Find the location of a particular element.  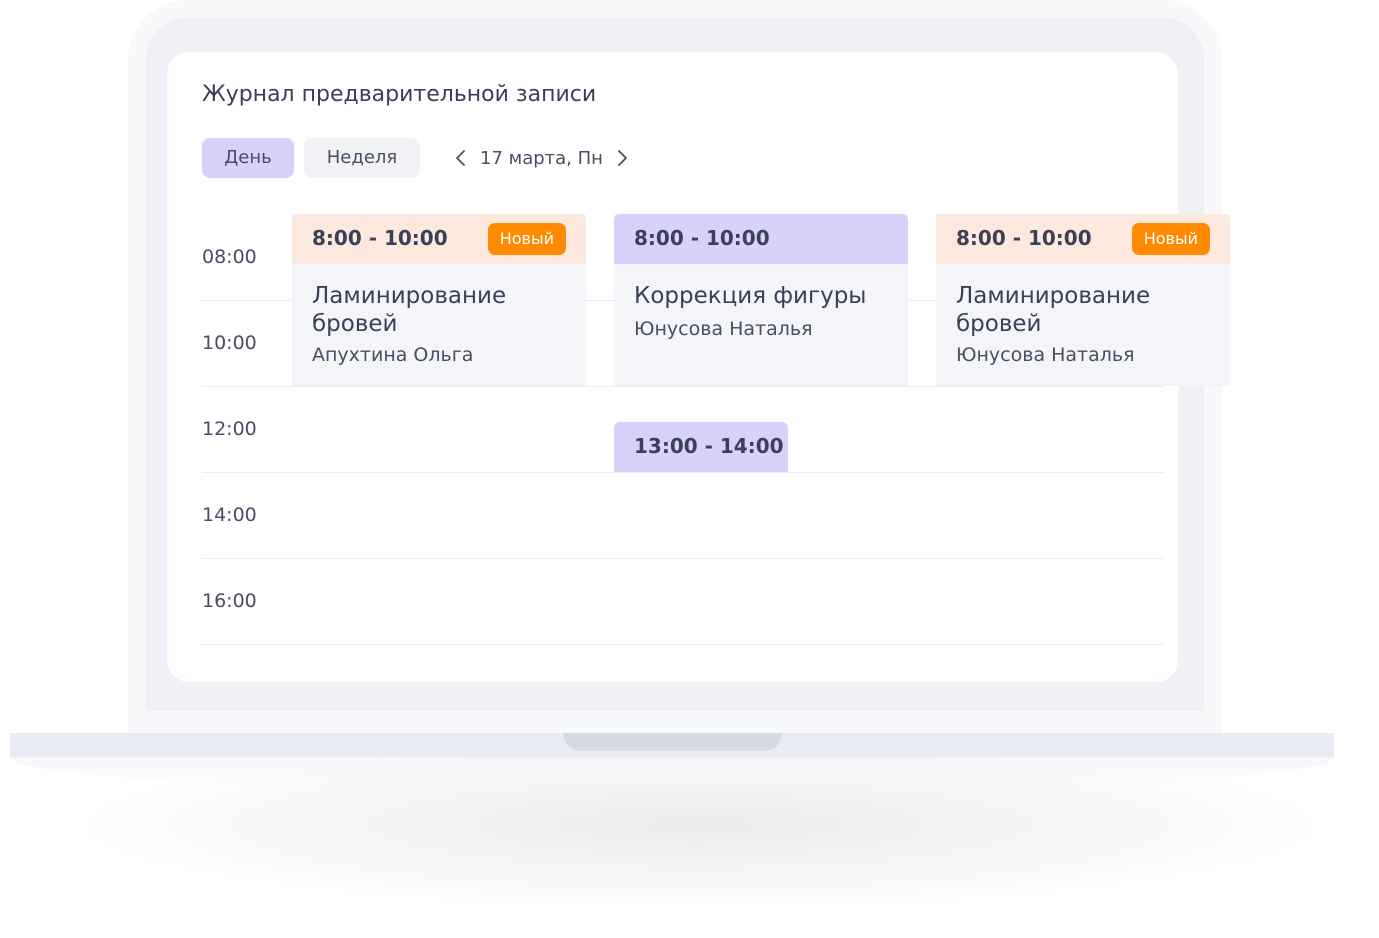

tab-week: Неделя is located at coordinates (362, 158).